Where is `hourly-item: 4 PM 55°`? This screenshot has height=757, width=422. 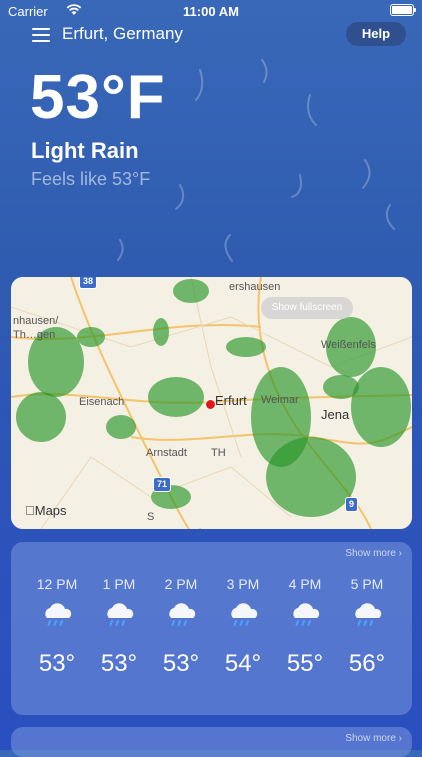
hourly-item: 4 PM 55° is located at coordinates (305, 627).